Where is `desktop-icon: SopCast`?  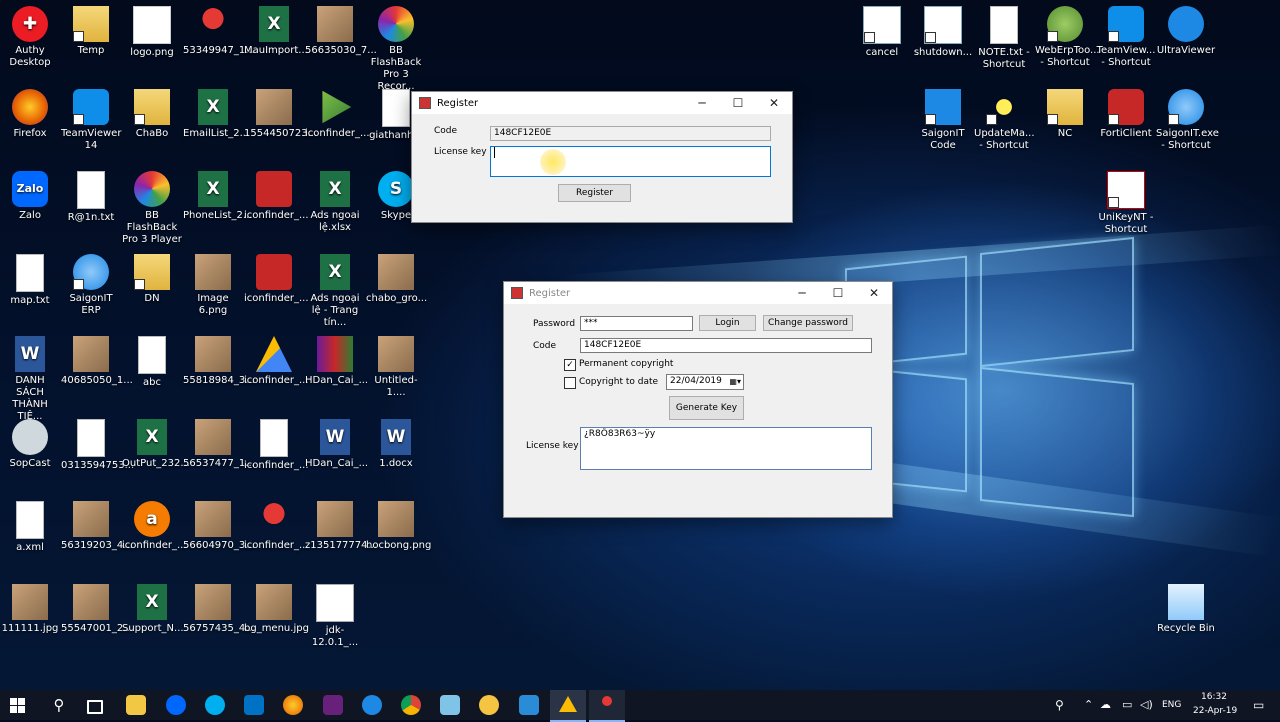
desktop-icon: SopCast is located at coordinates (30, 444).